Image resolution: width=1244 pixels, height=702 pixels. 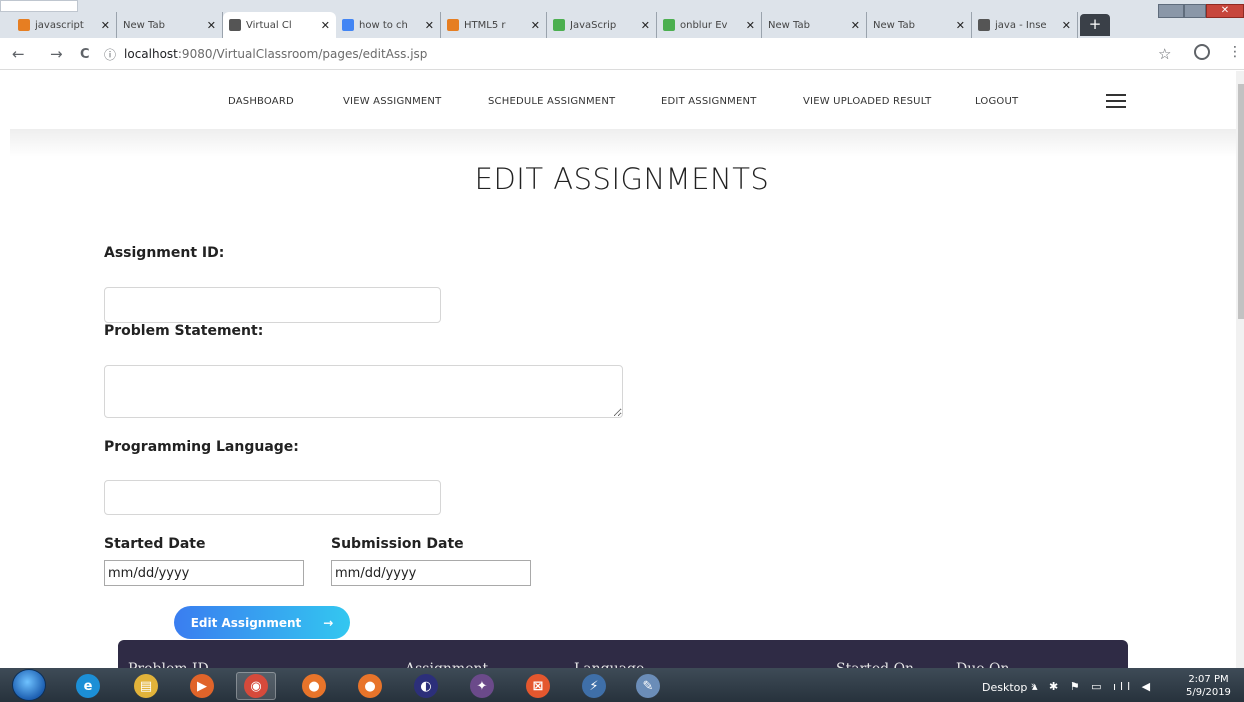 I want to click on page-title: EDIT ASSIGNMENTS, so click(x=622, y=179).